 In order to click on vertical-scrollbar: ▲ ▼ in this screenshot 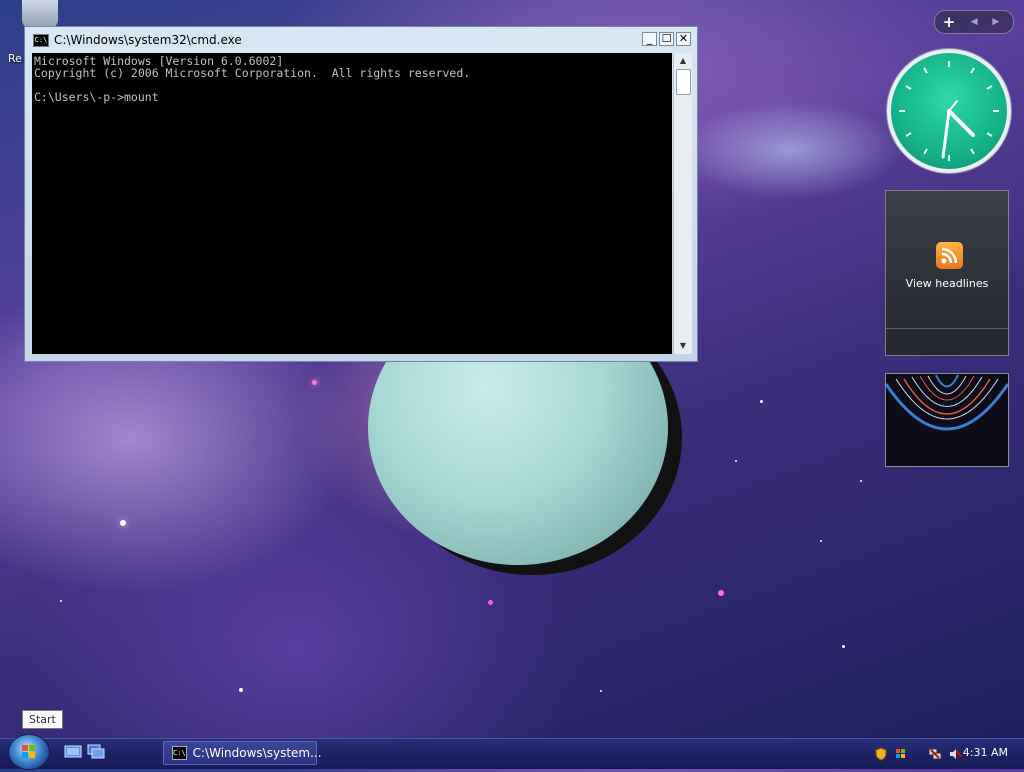, I will do `click(682, 203)`.